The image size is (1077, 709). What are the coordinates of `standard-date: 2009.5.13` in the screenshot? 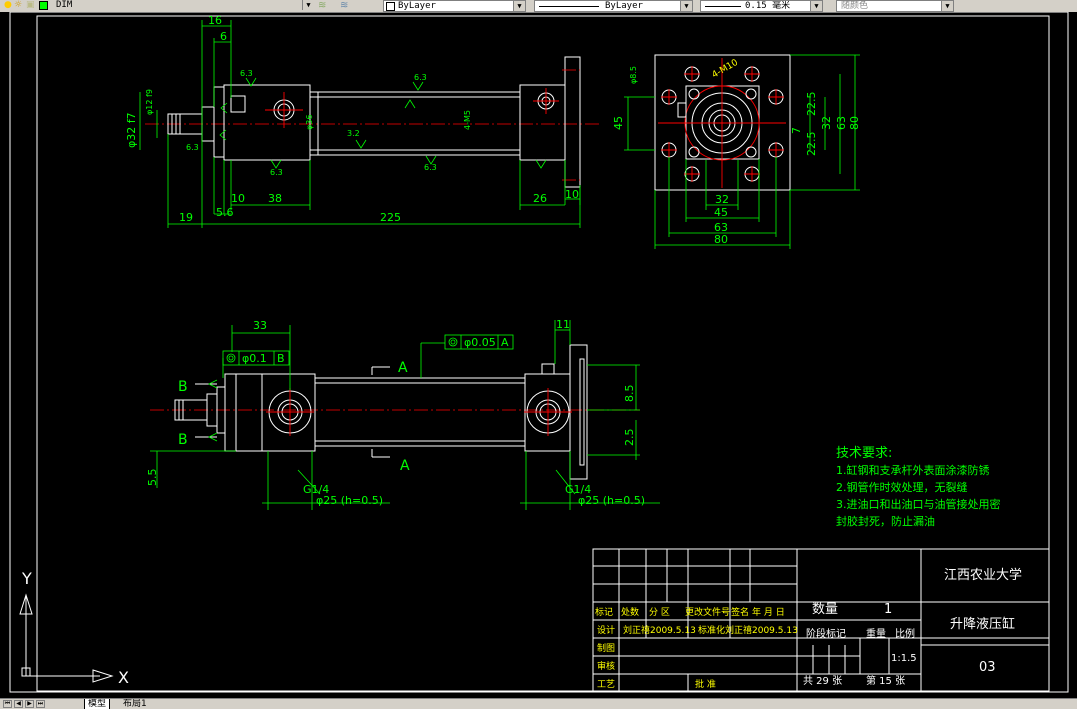 It's located at (775, 631).